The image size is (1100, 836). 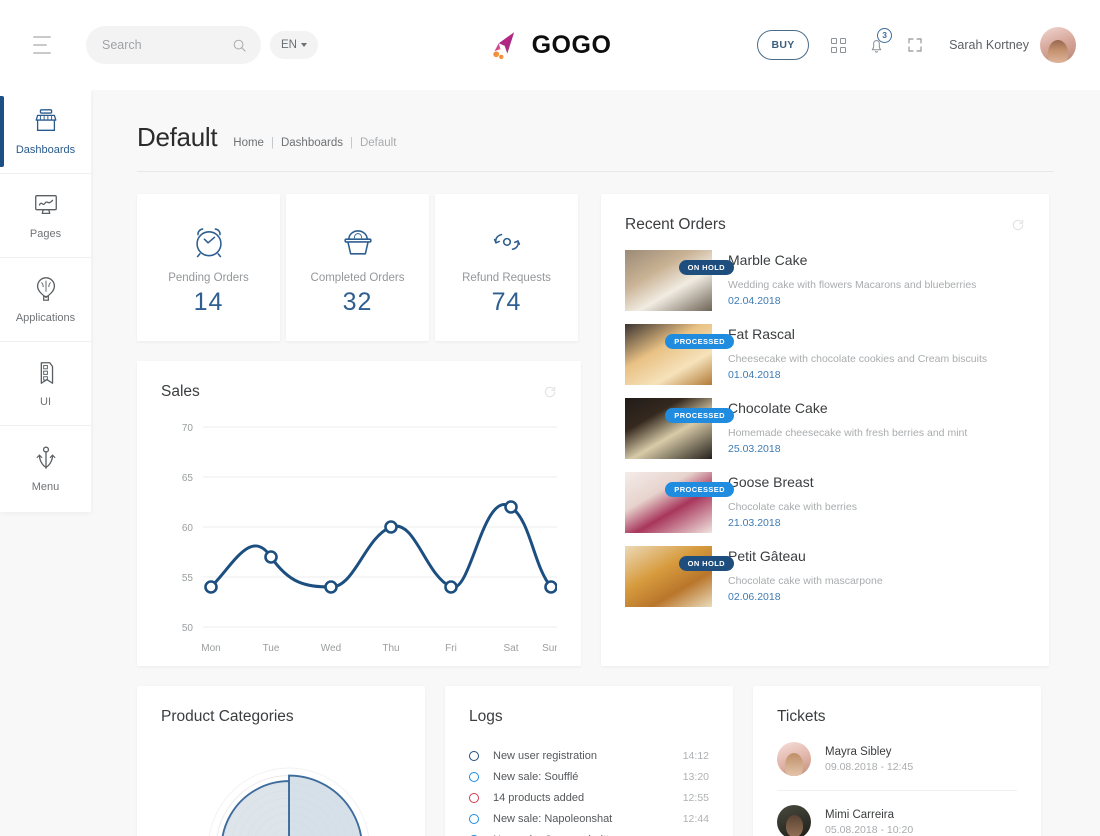 What do you see at coordinates (506, 278) in the screenshot?
I see `stat-label: Refund Requests` at bounding box center [506, 278].